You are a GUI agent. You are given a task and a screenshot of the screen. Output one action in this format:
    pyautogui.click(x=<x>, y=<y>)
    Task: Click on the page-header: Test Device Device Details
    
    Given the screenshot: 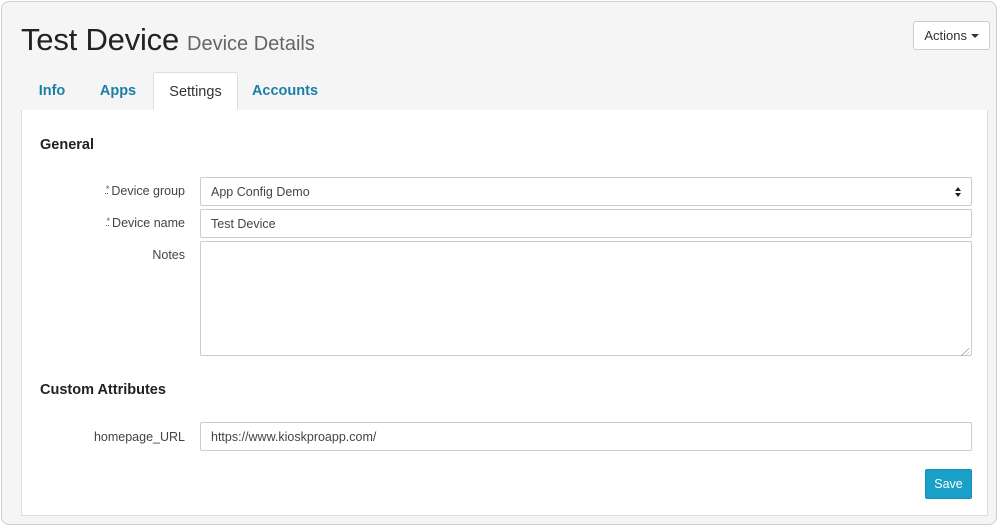 What is the action you would take?
    pyautogui.click(x=168, y=40)
    